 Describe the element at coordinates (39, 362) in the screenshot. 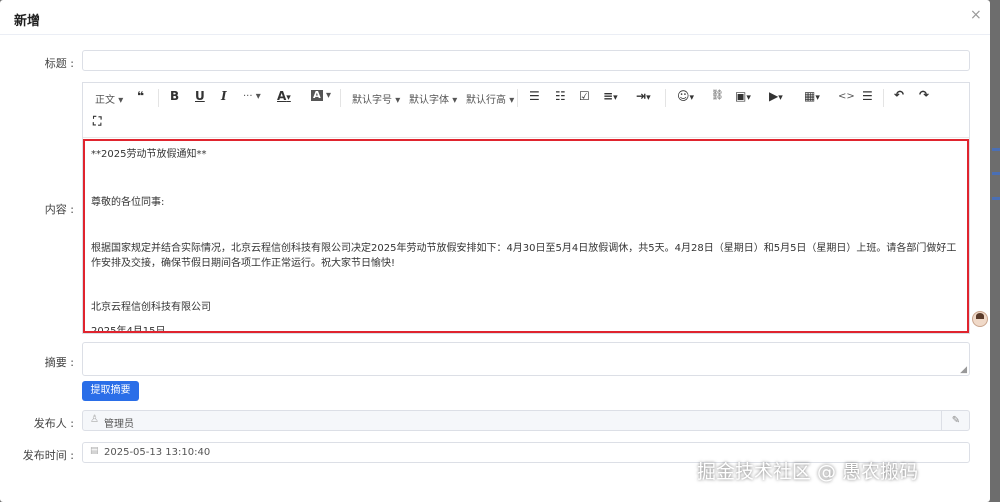

I see `summary-label: 摘要` at that location.